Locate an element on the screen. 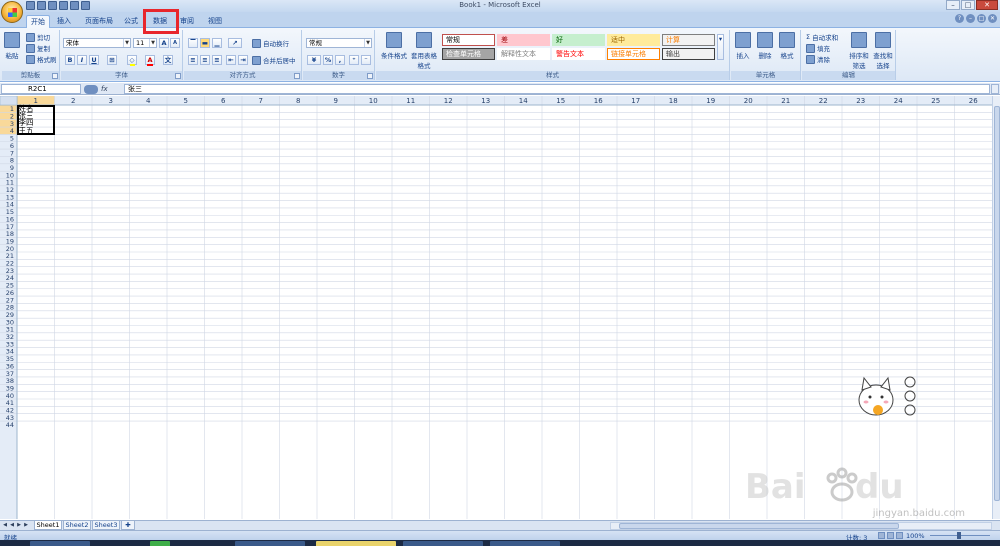 Image resolution: width=1000 pixels, height=546 pixels. conditional-format-button: 条件格式 is located at coordinates (394, 46).